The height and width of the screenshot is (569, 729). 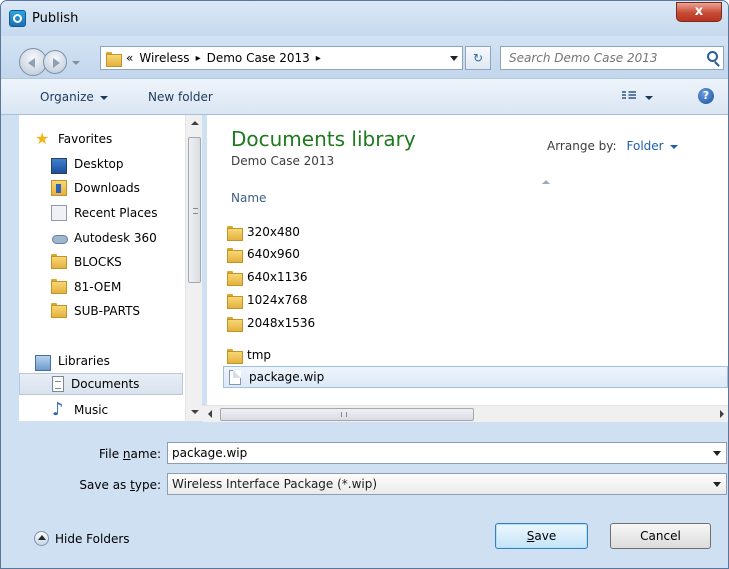 I want to click on nav-label: Downloads, so click(x=107, y=188).